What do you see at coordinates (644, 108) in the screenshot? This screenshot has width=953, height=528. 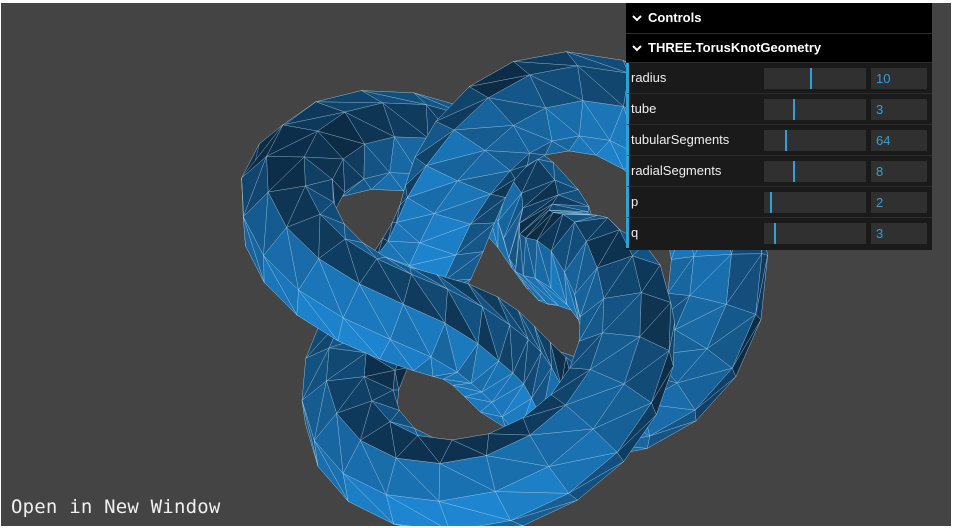 I see `control-label-tube: tube` at bounding box center [644, 108].